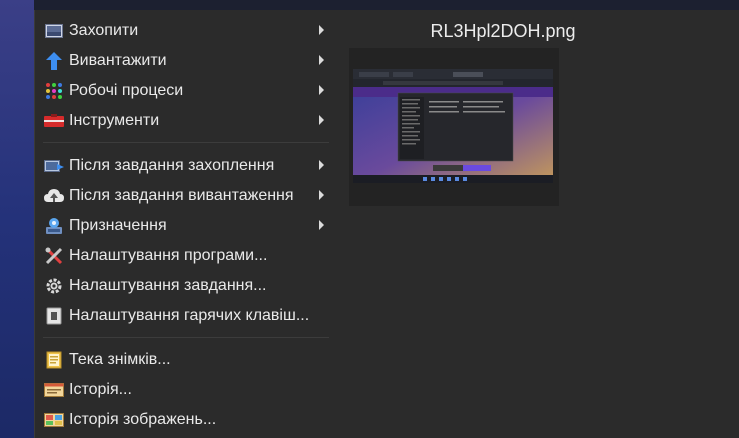 This screenshot has height=438, width=739. Describe the element at coordinates (185, 31) in the screenshot. I see `menu-item-capture: Захопити` at that location.